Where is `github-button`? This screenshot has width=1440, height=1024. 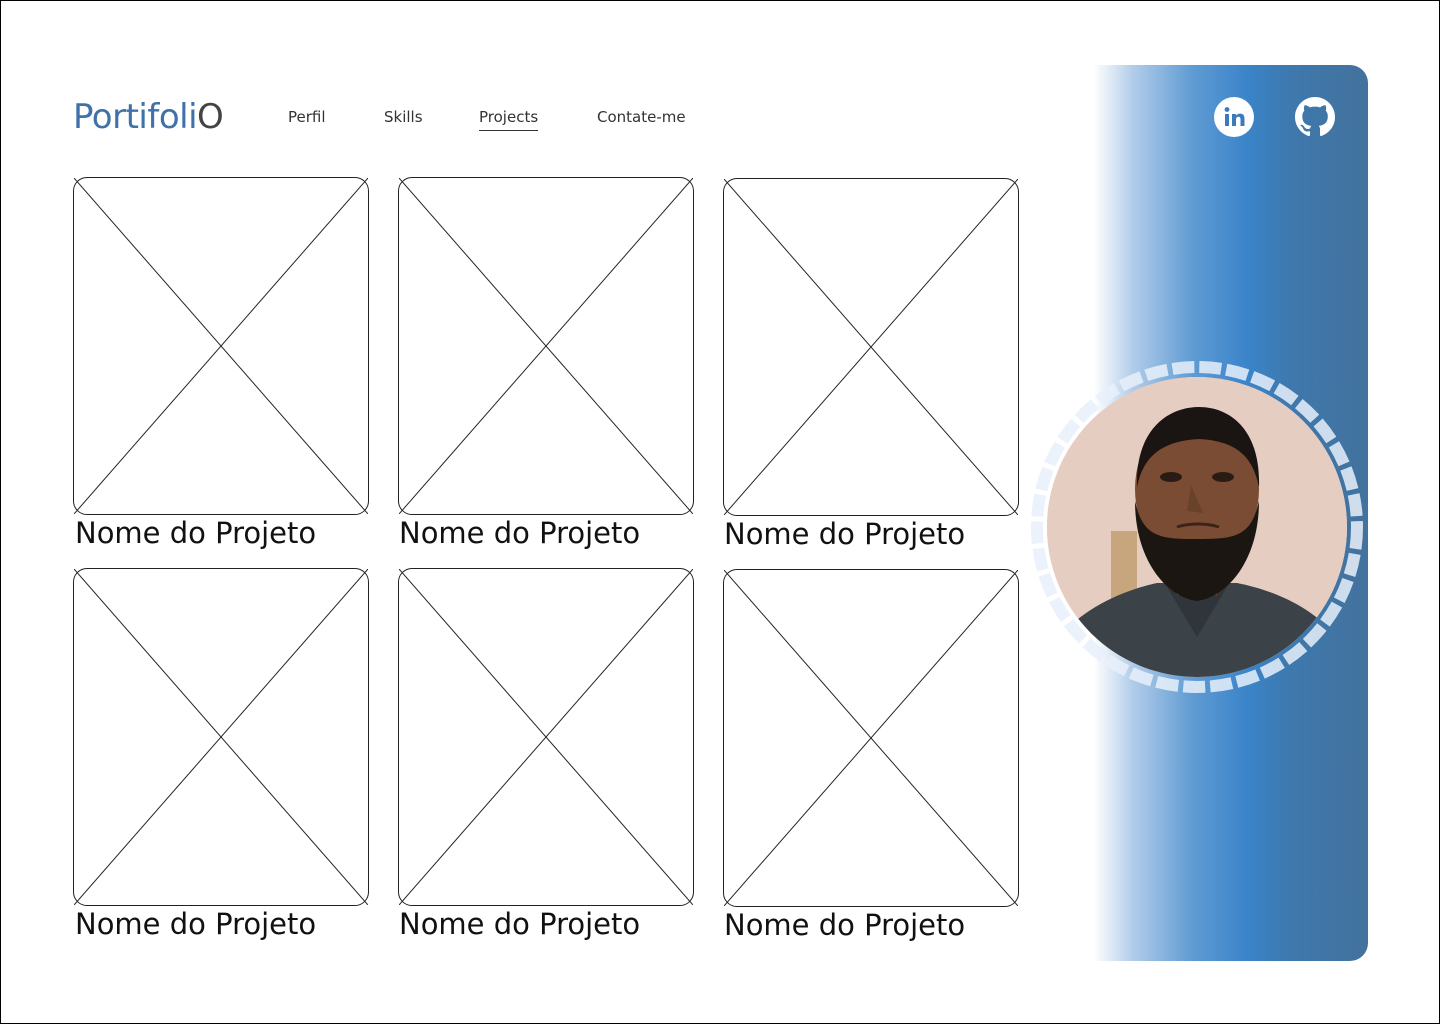 github-button is located at coordinates (1315, 117).